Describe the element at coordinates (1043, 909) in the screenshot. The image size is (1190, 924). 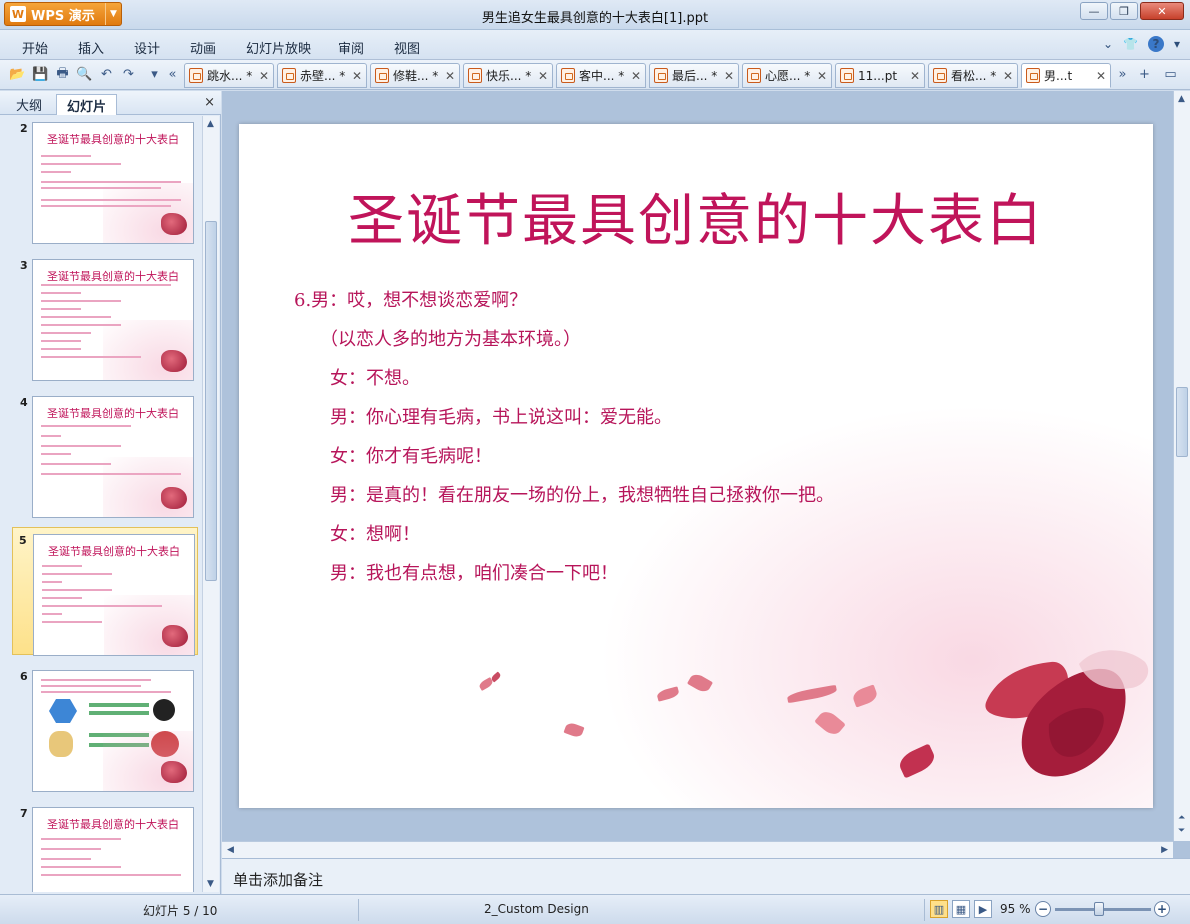
I see `zoom-out-icon: −` at that location.